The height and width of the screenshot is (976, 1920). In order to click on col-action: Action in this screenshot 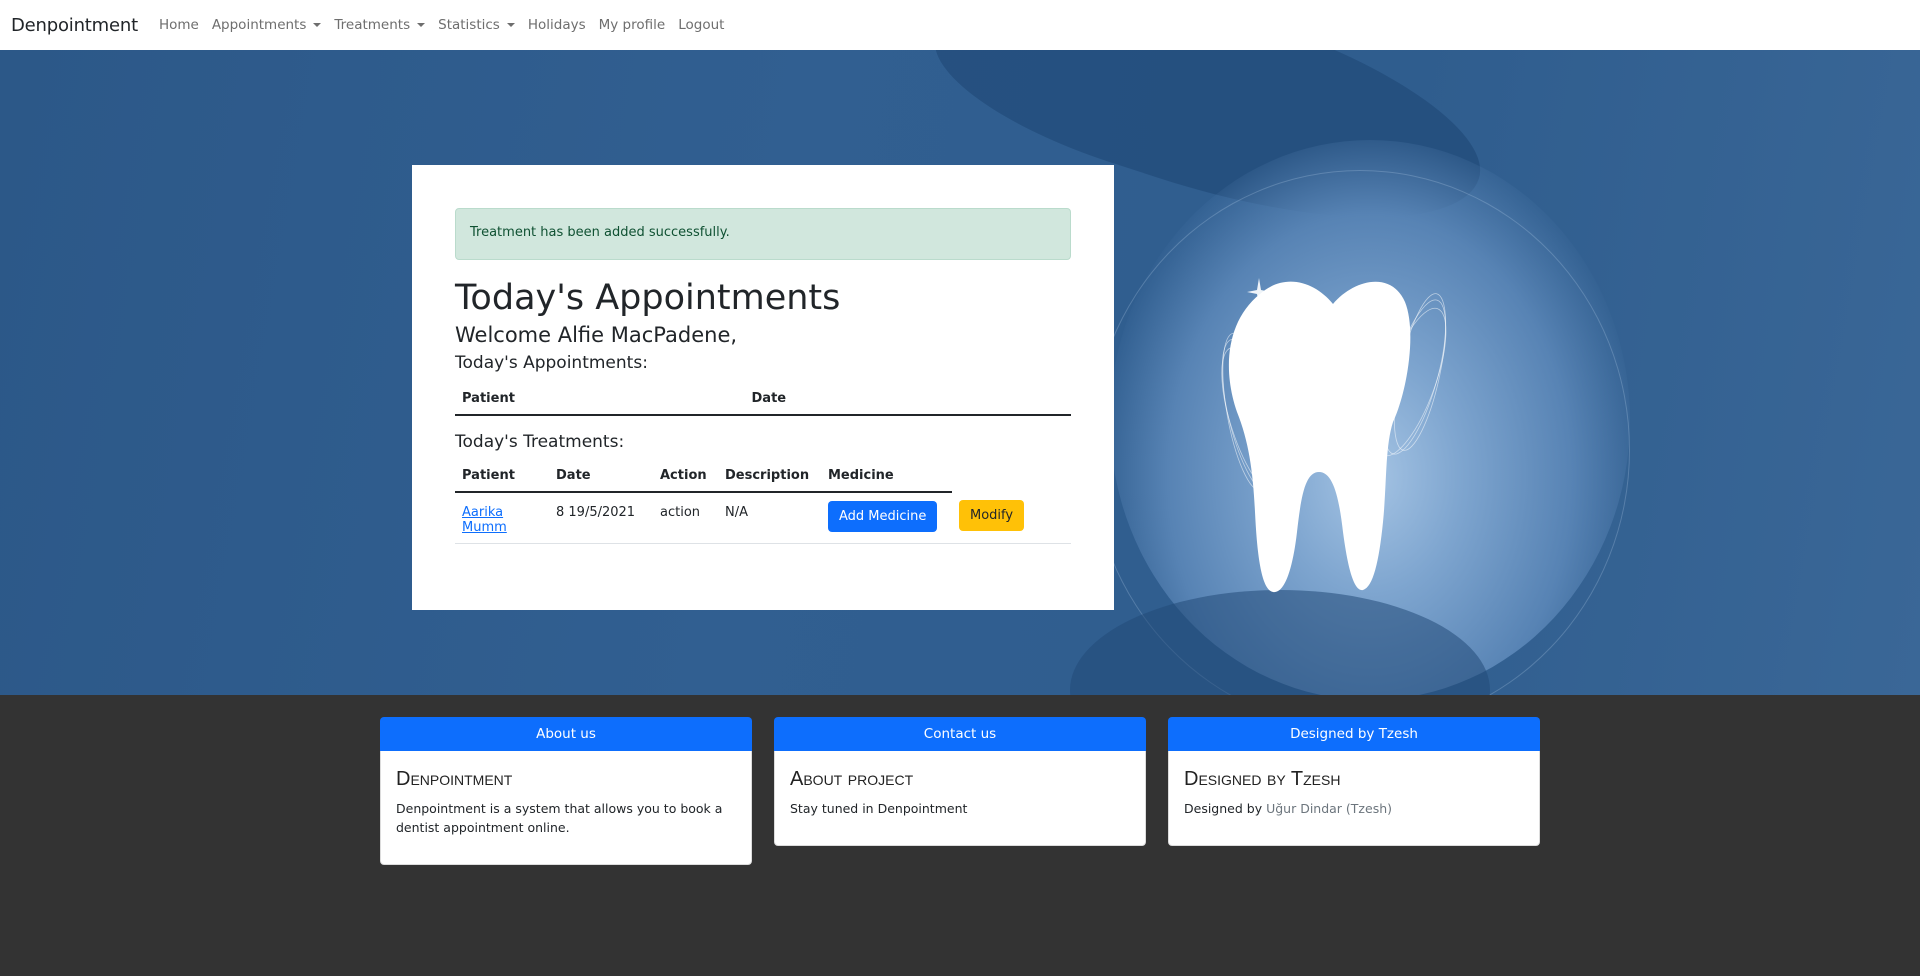, I will do `click(685, 477)`.